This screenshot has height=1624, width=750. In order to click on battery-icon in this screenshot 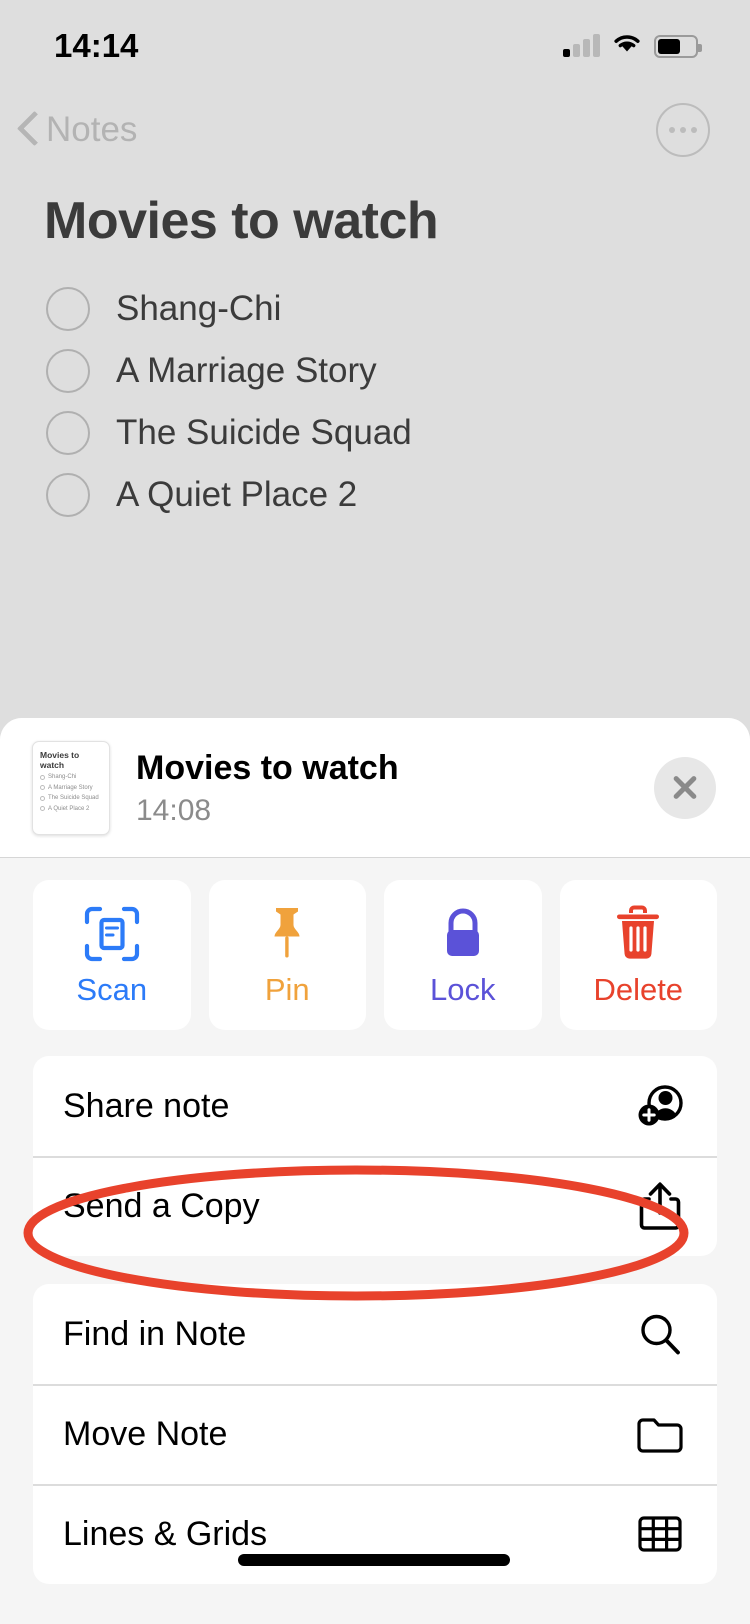, I will do `click(678, 46)`.